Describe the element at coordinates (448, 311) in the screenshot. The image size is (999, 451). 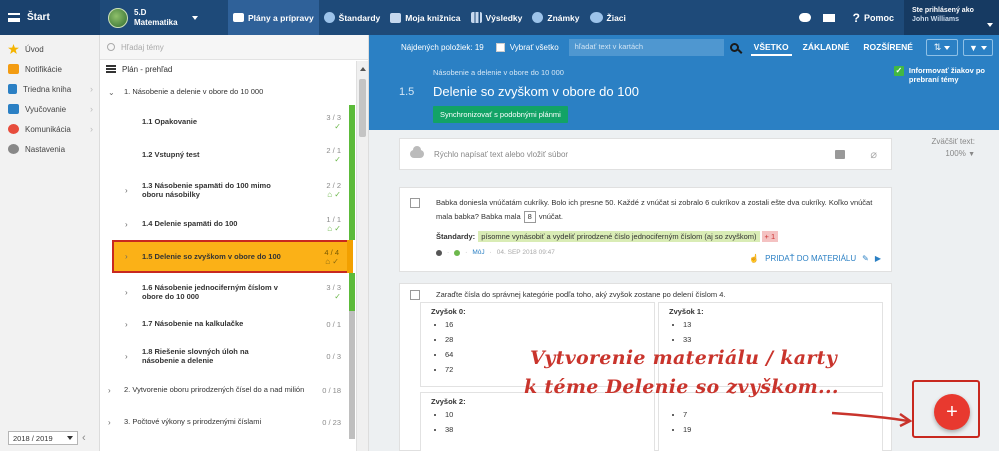
I see `remainder-title: Zvyšok 0:` at that location.